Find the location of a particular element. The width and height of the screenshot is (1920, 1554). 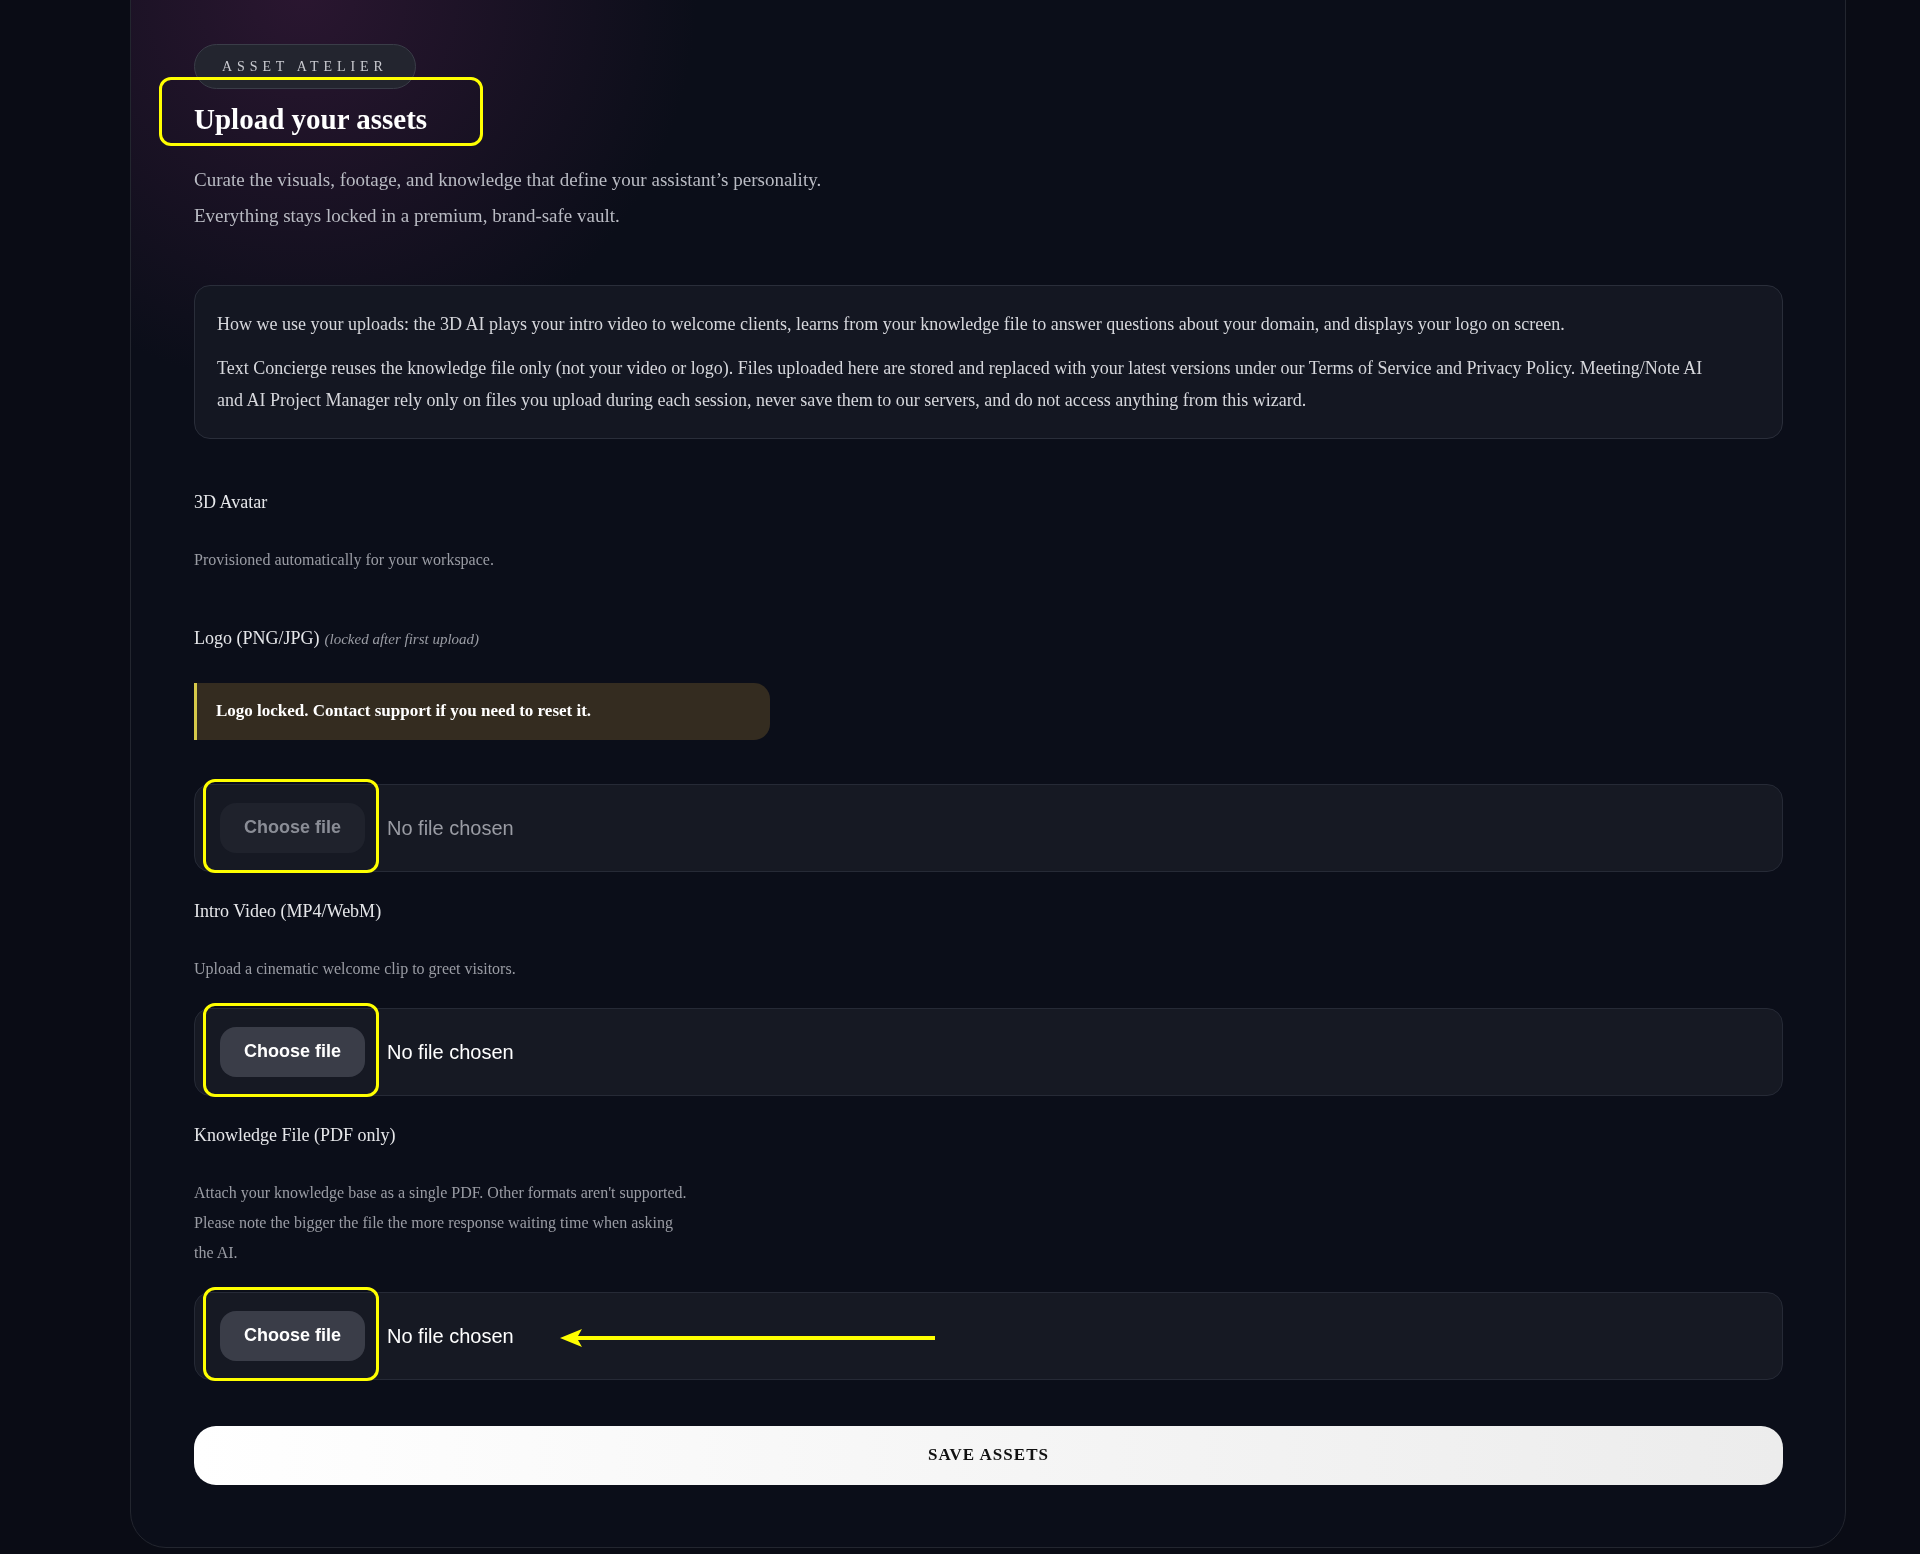

field-label: Logo (PNG/JPG) is located at coordinates (257, 638).